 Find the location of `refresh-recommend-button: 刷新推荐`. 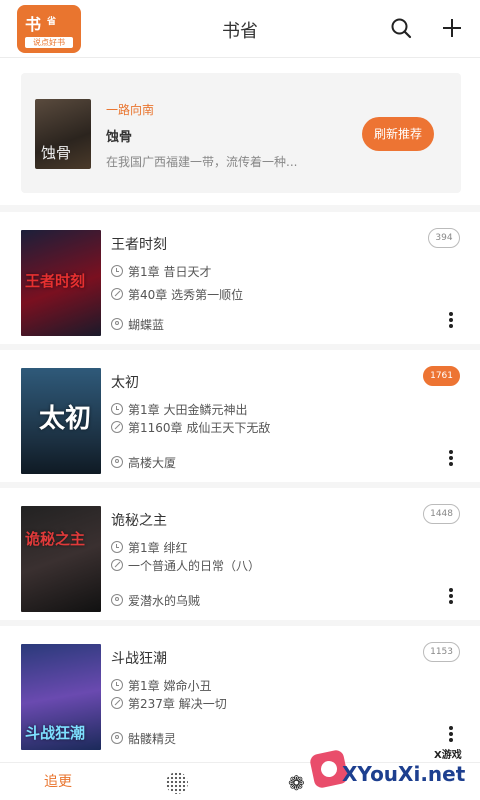

refresh-recommend-button: 刷新推荐 is located at coordinates (398, 134).